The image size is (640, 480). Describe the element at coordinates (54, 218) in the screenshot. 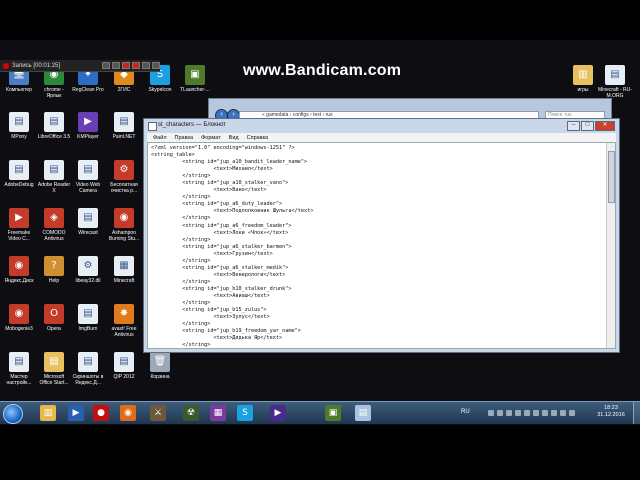

I see `comodo-icon: ◈` at that location.